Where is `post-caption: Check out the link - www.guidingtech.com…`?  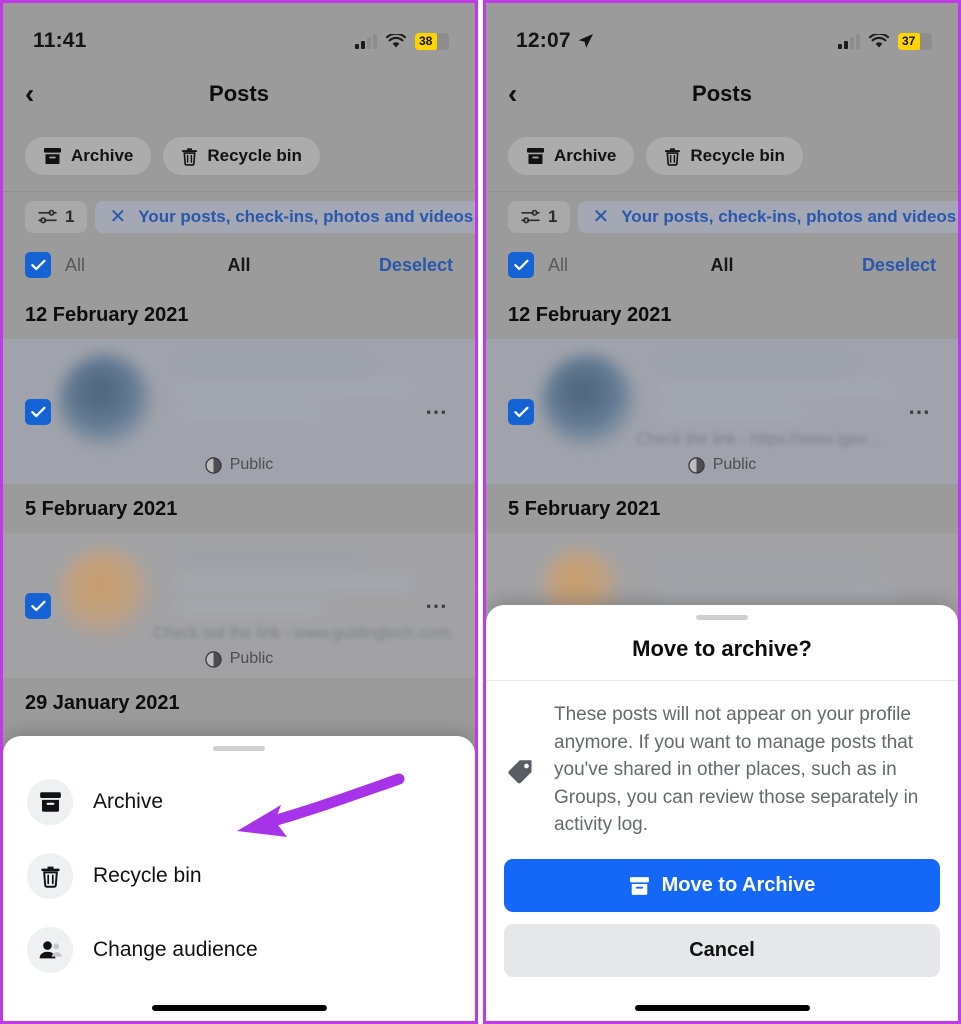
post-caption: Check out the link - www.guidingtech.com… is located at coordinates (303, 633).